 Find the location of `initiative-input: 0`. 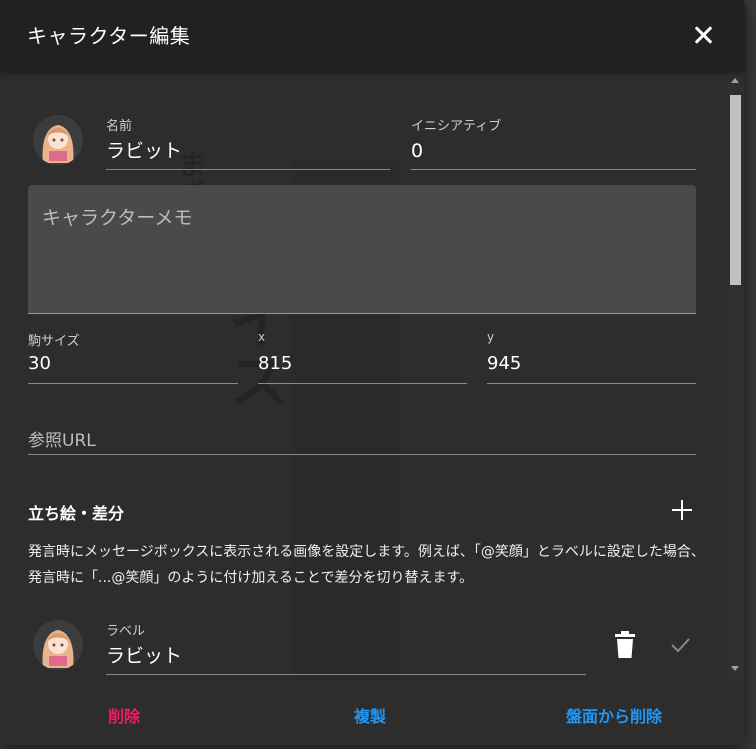

initiative-input: 0 is located at coordinates (417, 151).